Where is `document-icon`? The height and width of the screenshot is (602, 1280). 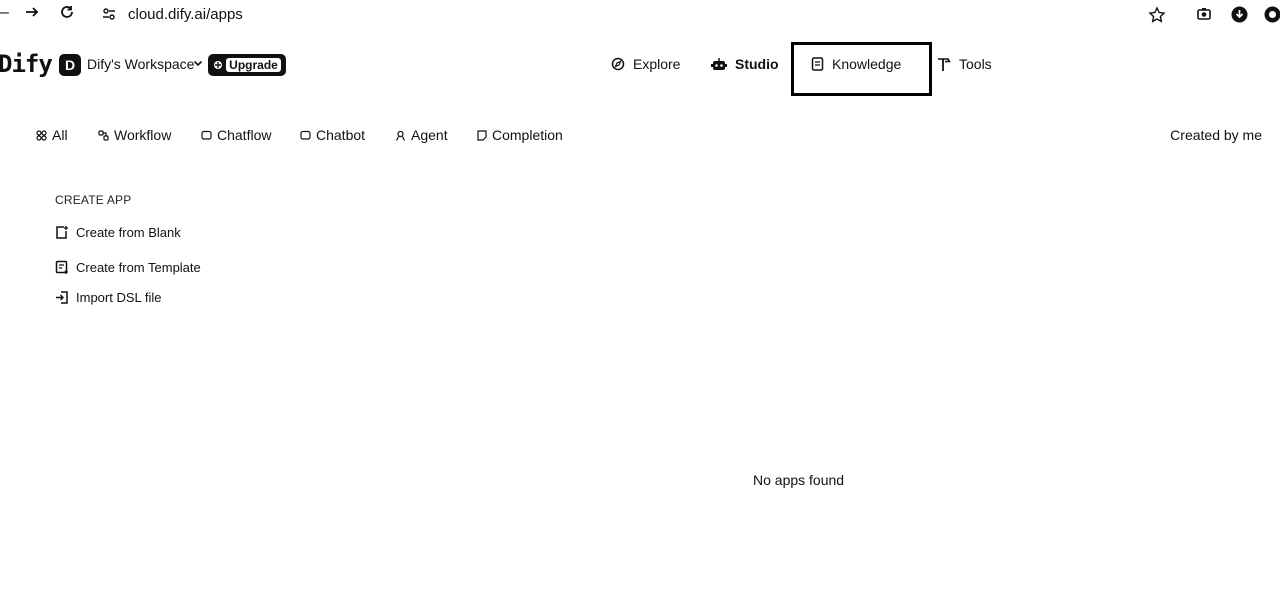 document-icon is located at coordinates (482, 135).